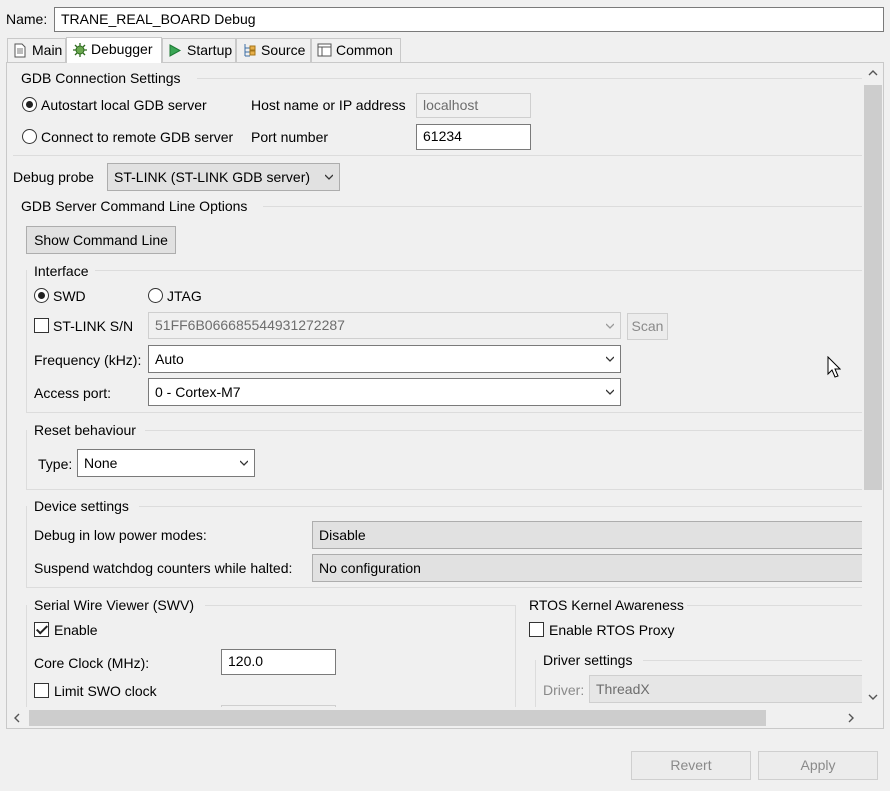  I want to click on stlink-sn-checkbox, so click(41, 325).